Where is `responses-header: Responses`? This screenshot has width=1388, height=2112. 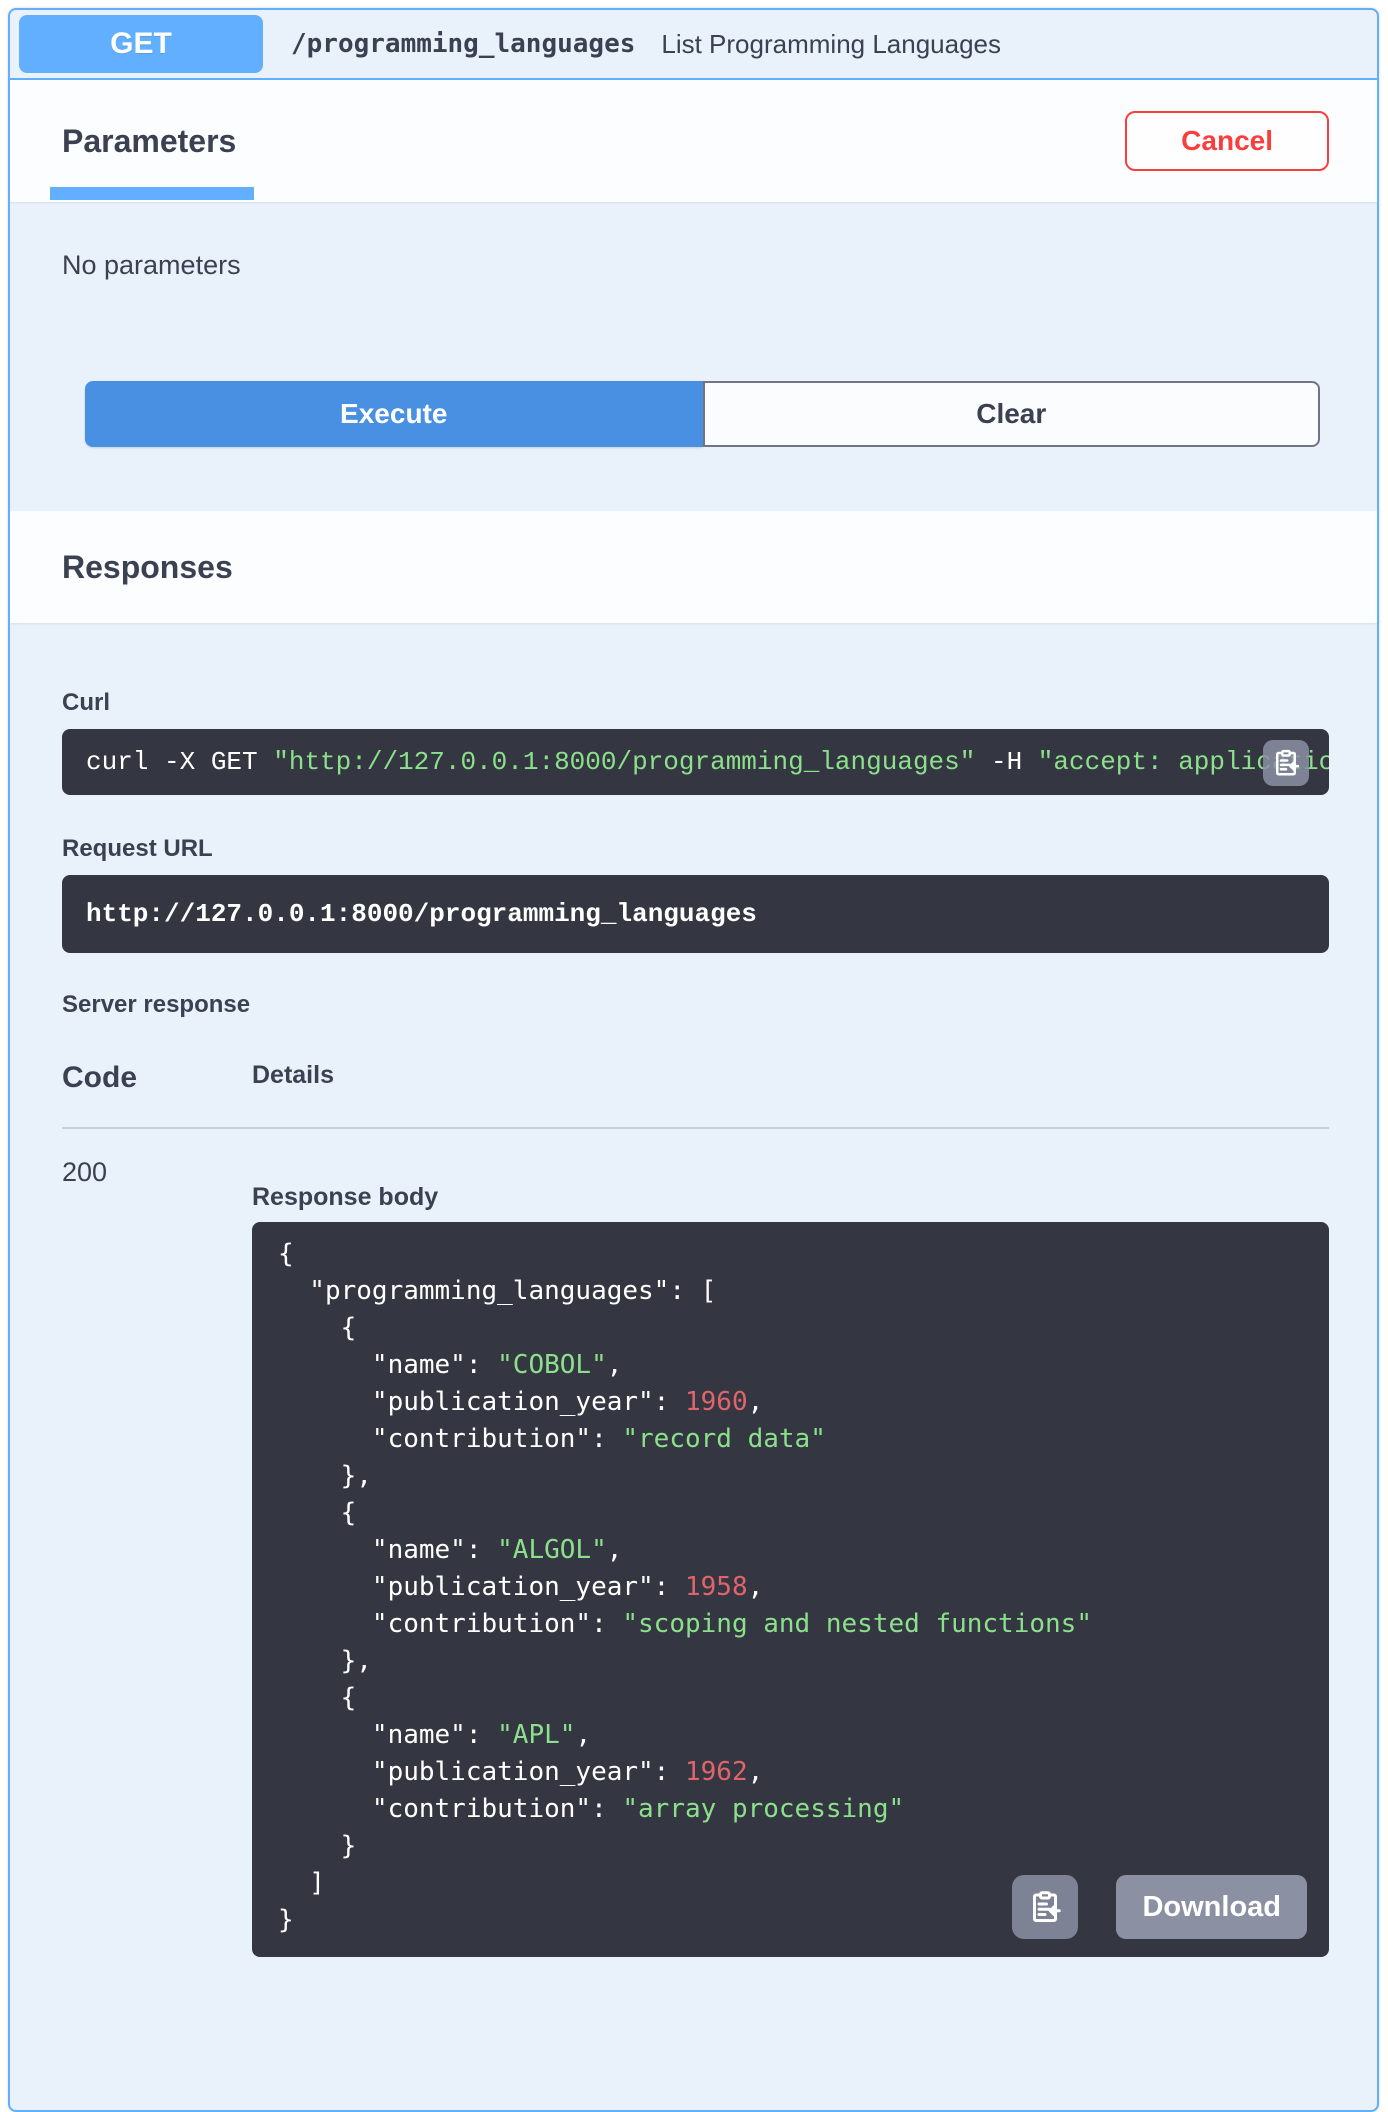 responses-header: Responses is located at coordinates (693, 567).